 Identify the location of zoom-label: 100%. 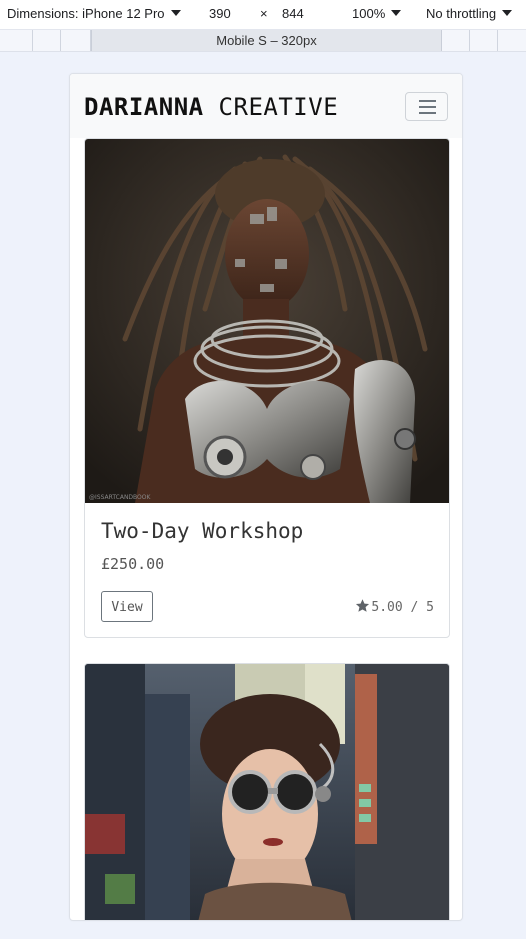
(369, 13).